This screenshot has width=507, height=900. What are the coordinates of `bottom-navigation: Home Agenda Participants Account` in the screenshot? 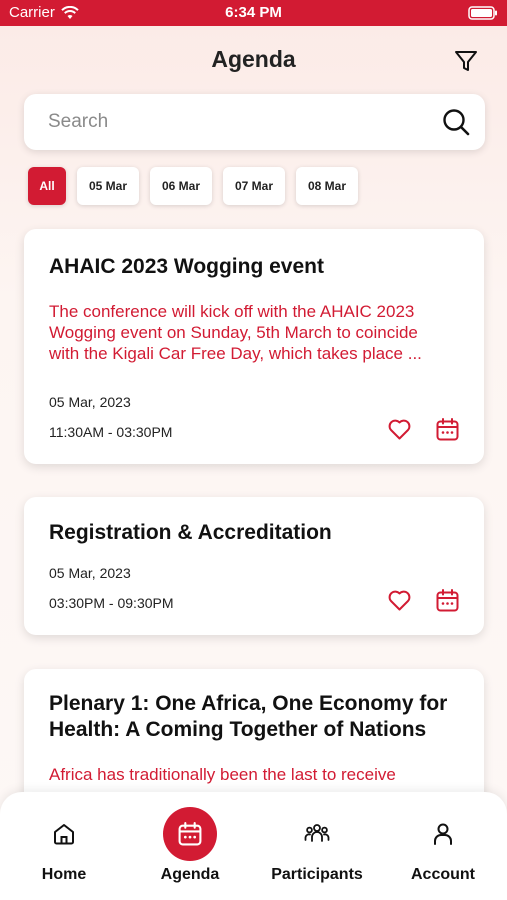 It's located at (253, 846).